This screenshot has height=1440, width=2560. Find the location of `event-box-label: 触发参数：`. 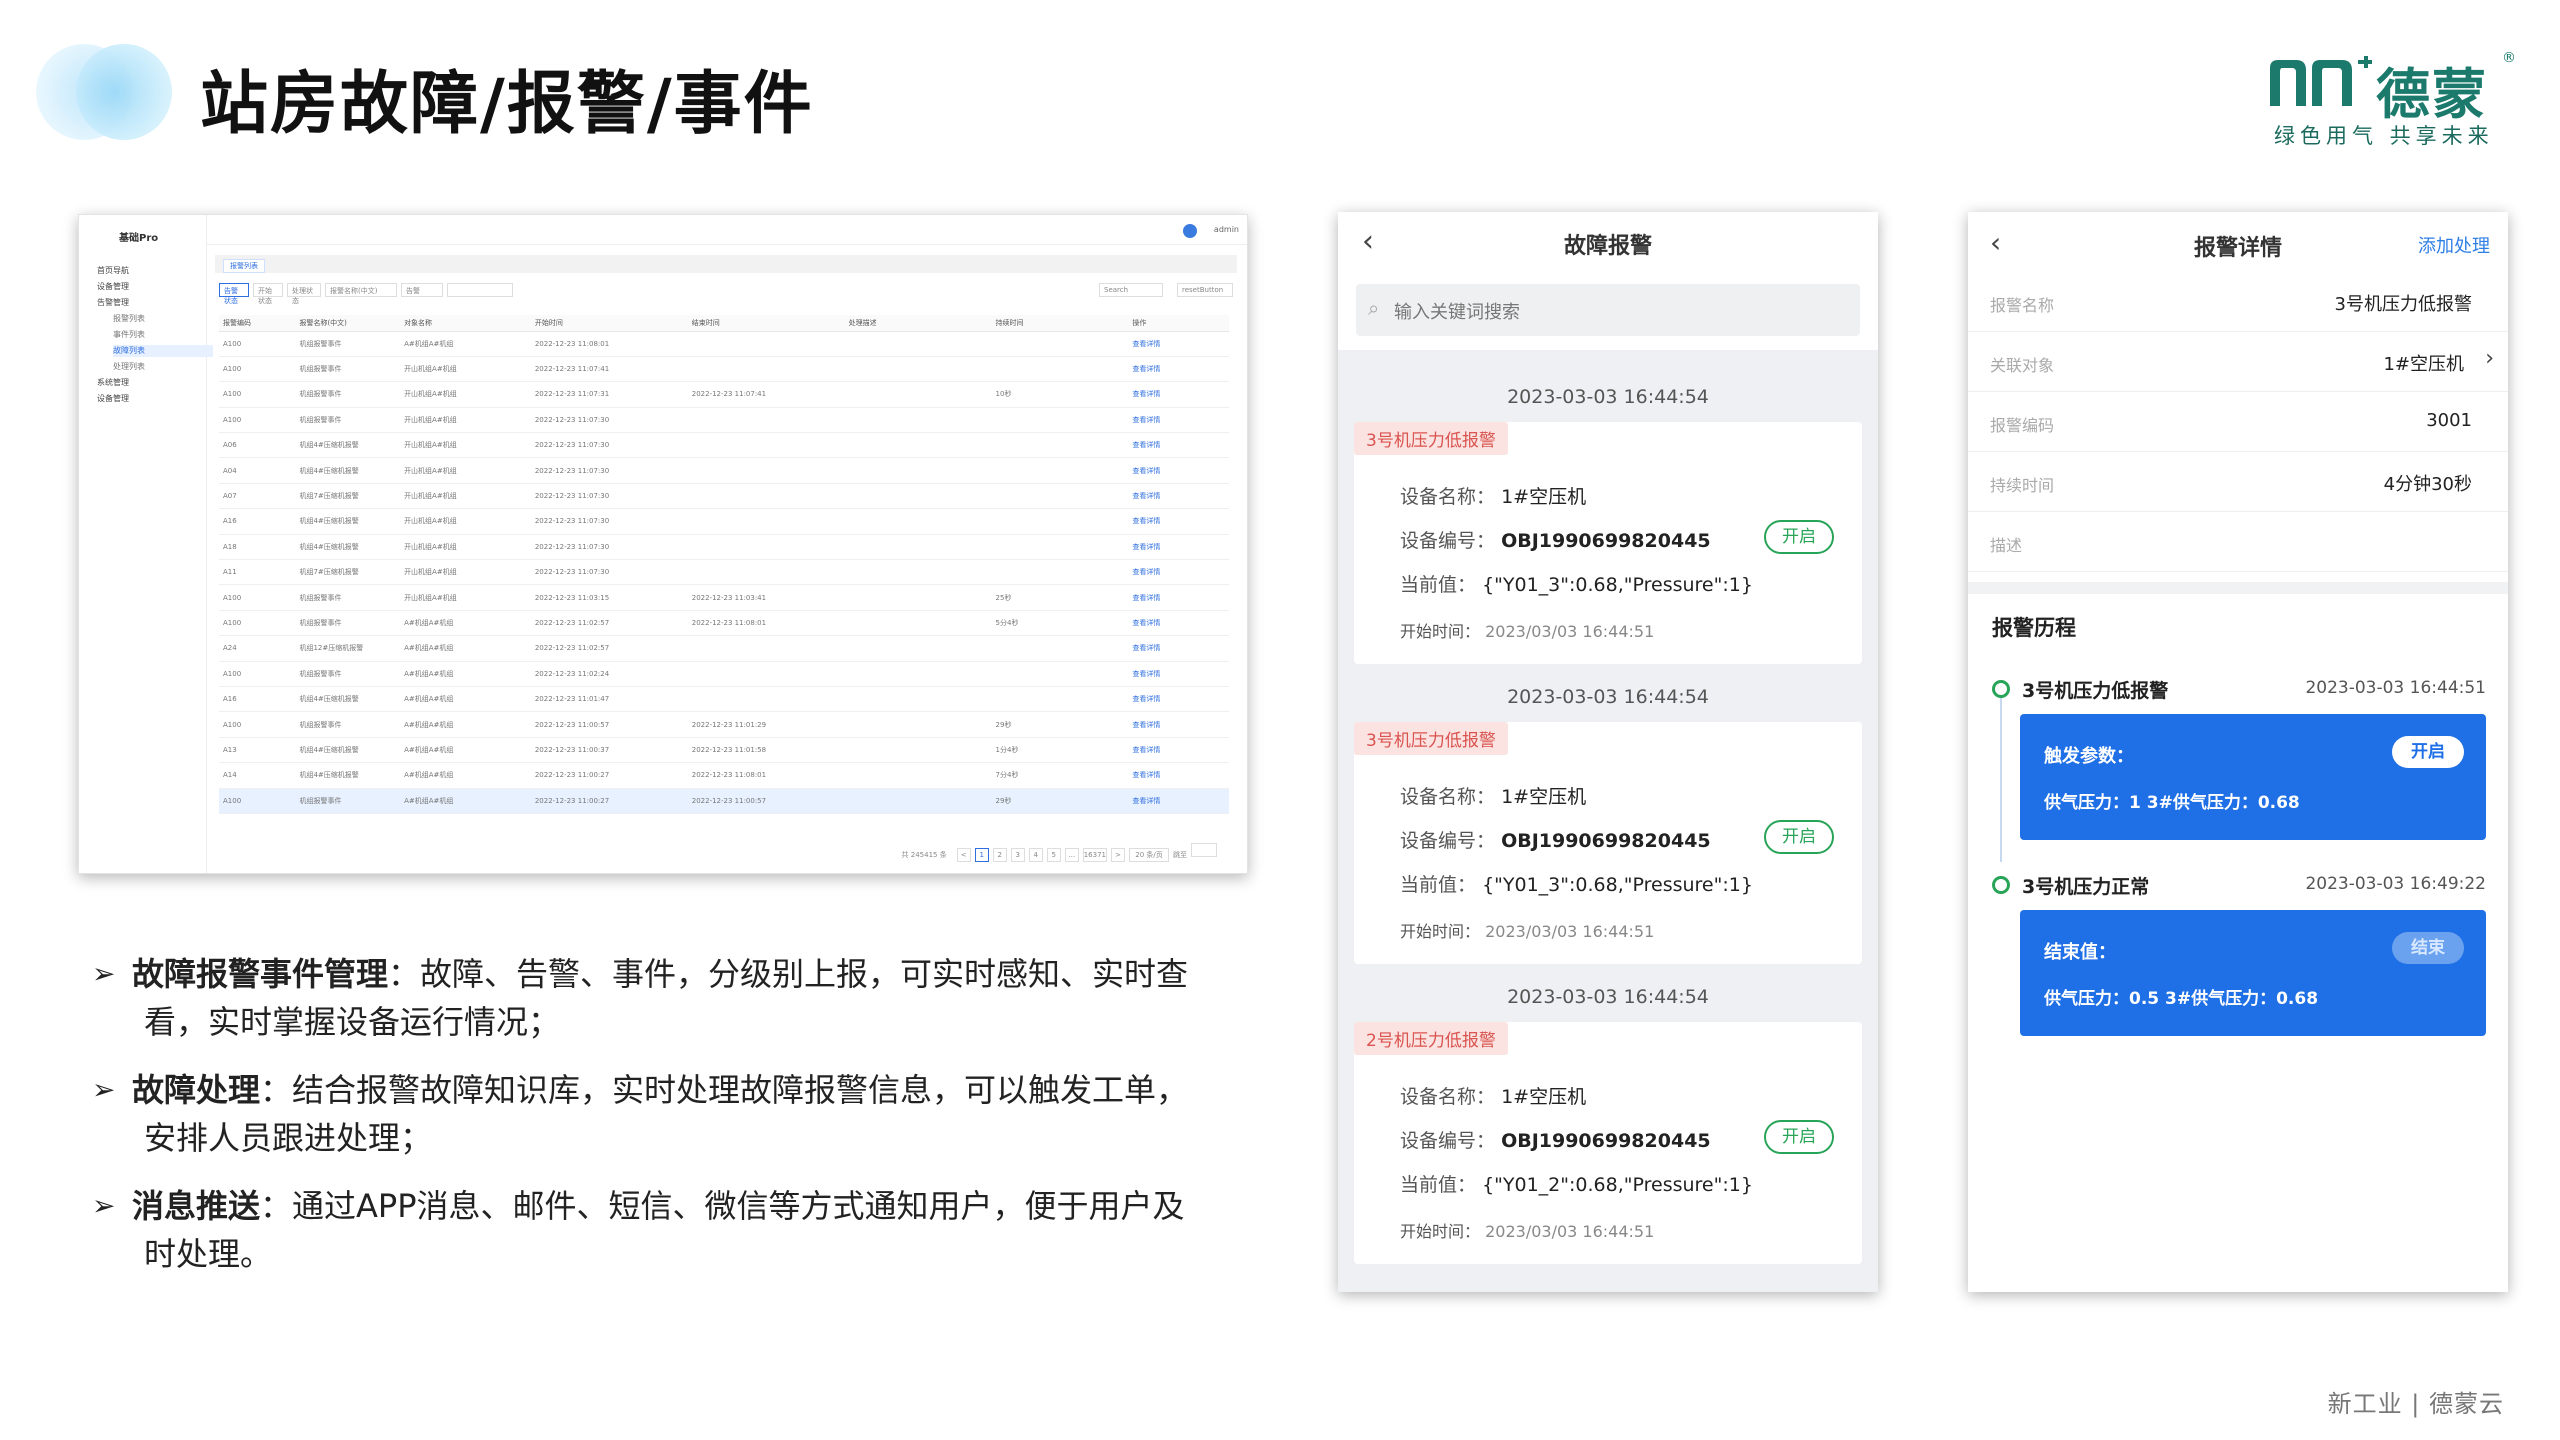

event-box-label: 触发参数： is located at coordinates (2089, 756).